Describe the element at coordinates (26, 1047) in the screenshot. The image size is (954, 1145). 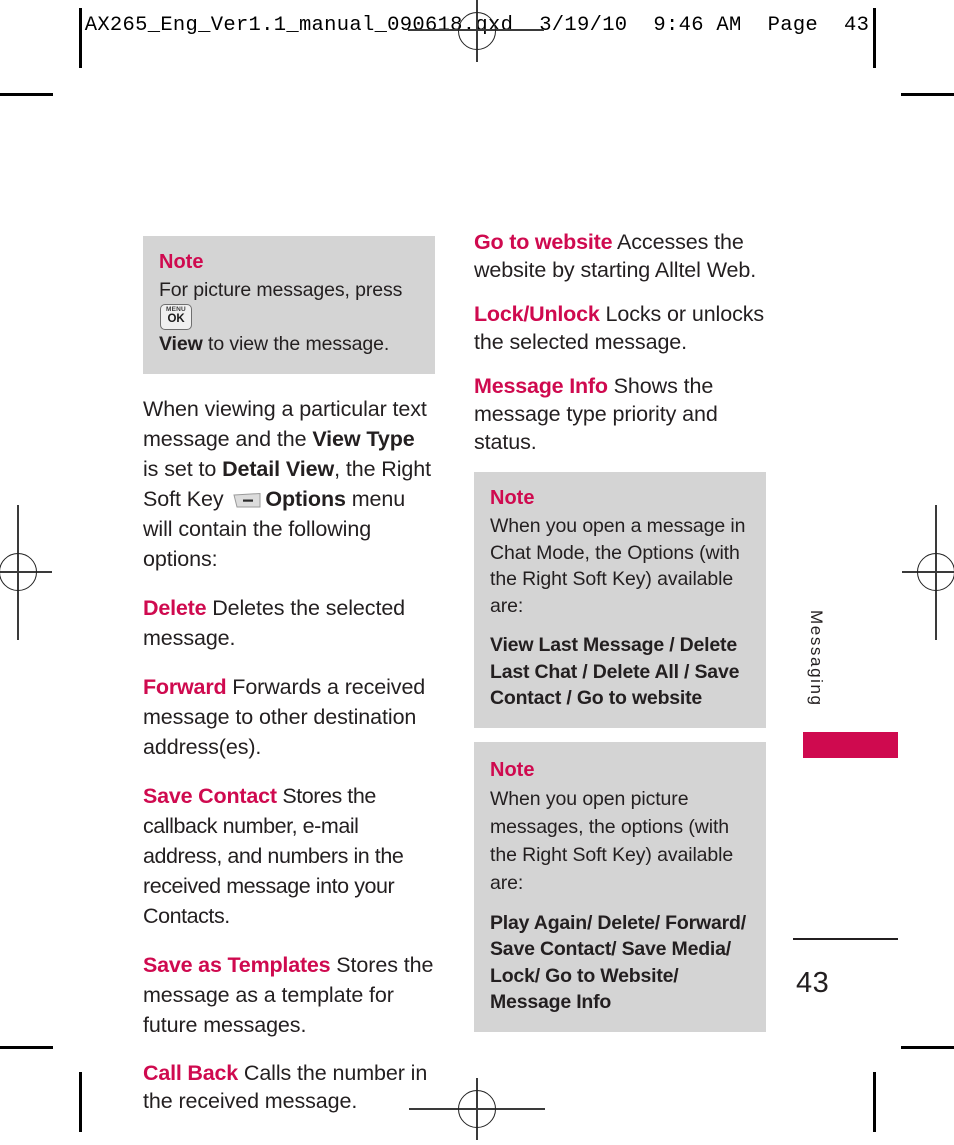
I see `crop-mark-bottom-left-horizontal` at that location.